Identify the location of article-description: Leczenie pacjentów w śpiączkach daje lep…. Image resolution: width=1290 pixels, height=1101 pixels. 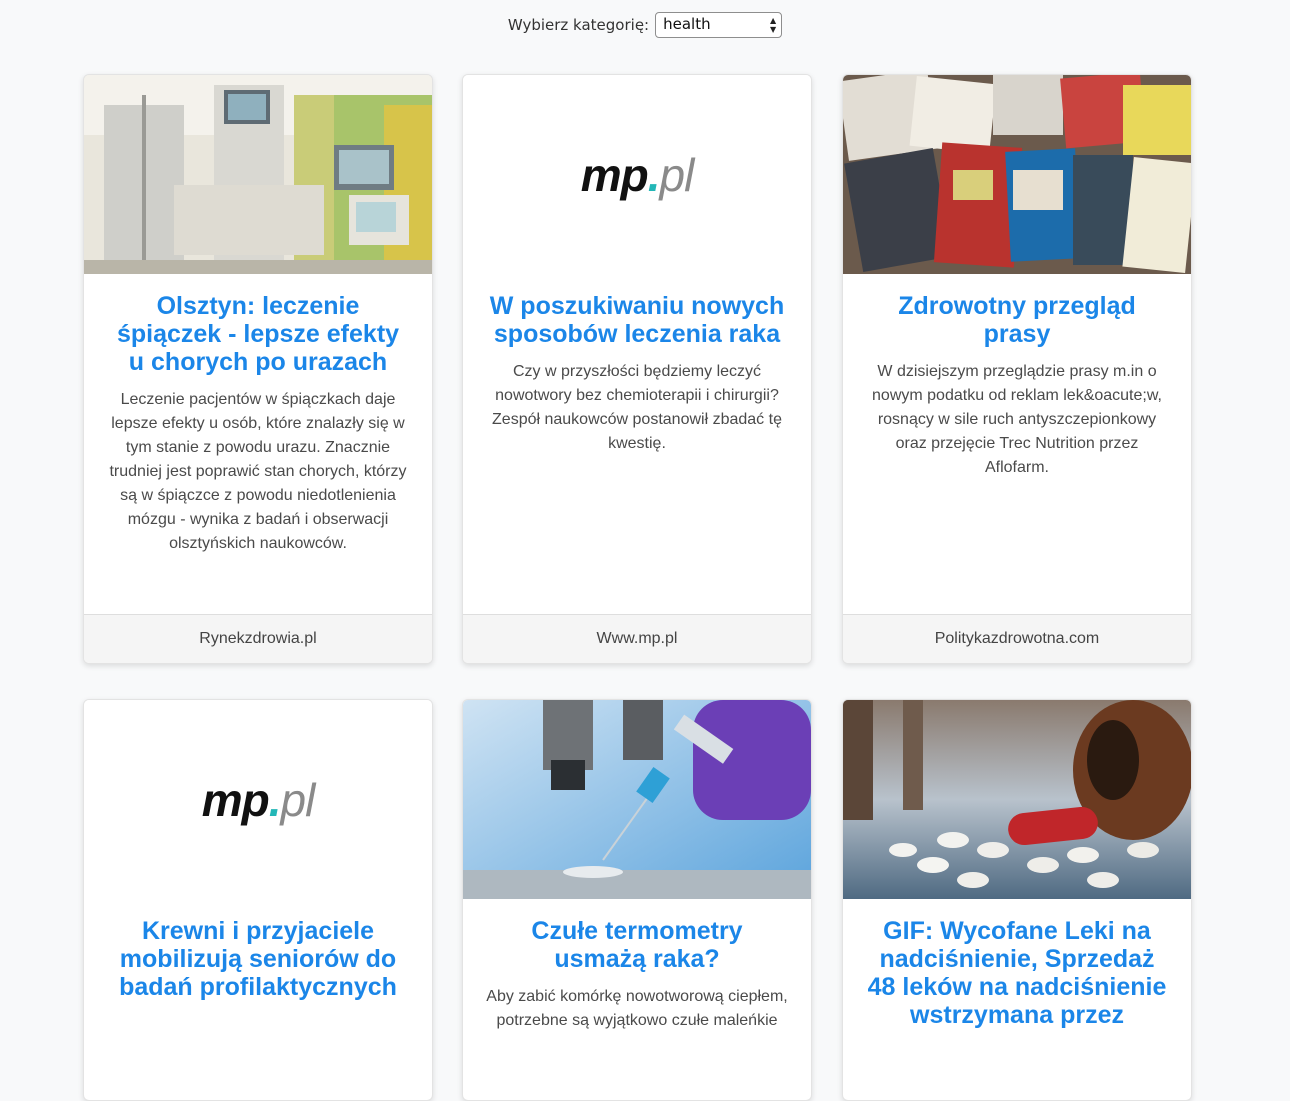
(258, 471).